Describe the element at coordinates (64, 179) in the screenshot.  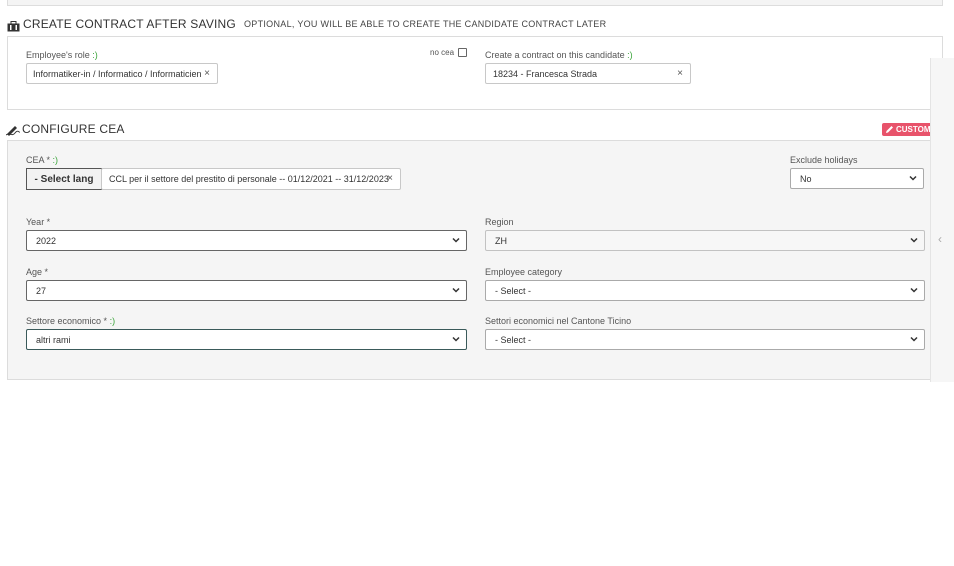
I see `select-lang-button: - Select lang` at that location.